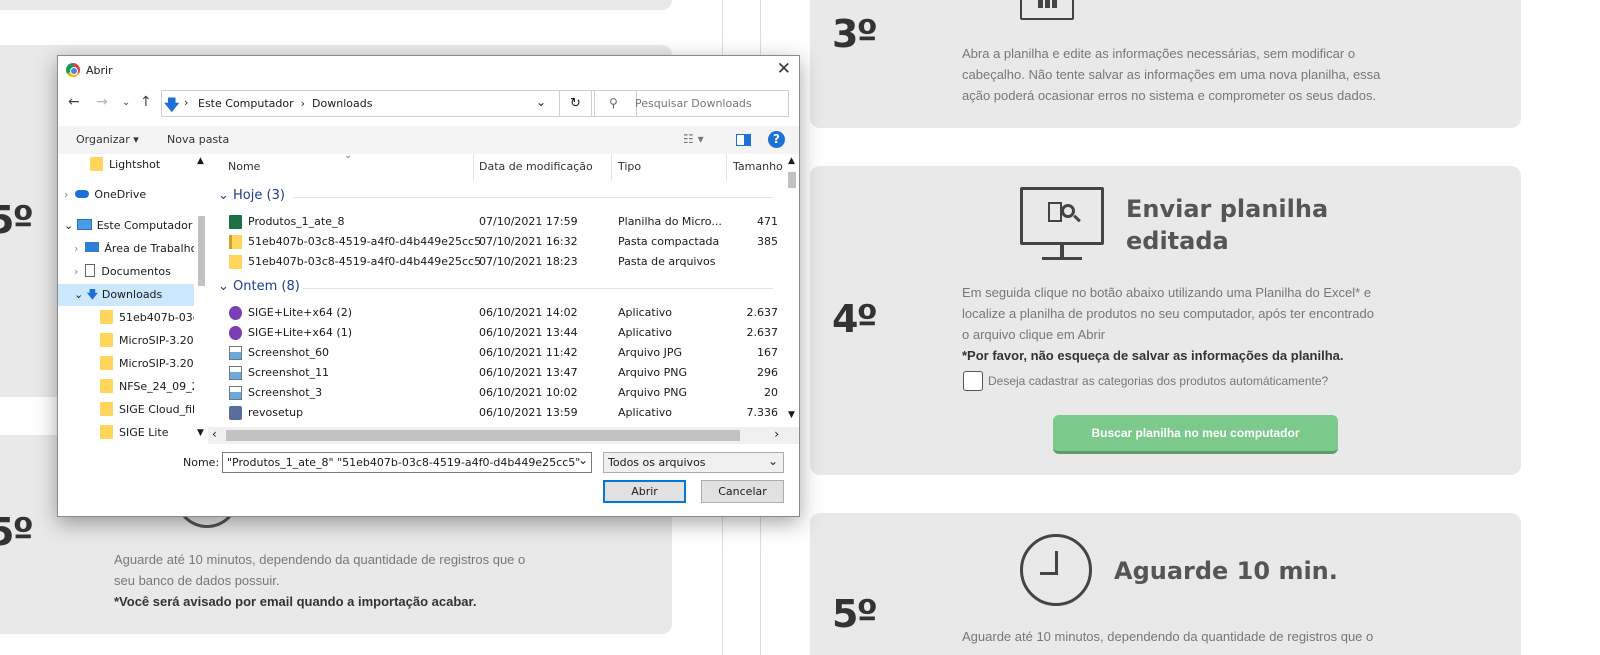 This screenshot has height=655, width=1600. What do you see at coordinates (126, 102) in the screenshot?
I see `recent-chevron-down-icon: ⌄` at bounding box center [126, 102].